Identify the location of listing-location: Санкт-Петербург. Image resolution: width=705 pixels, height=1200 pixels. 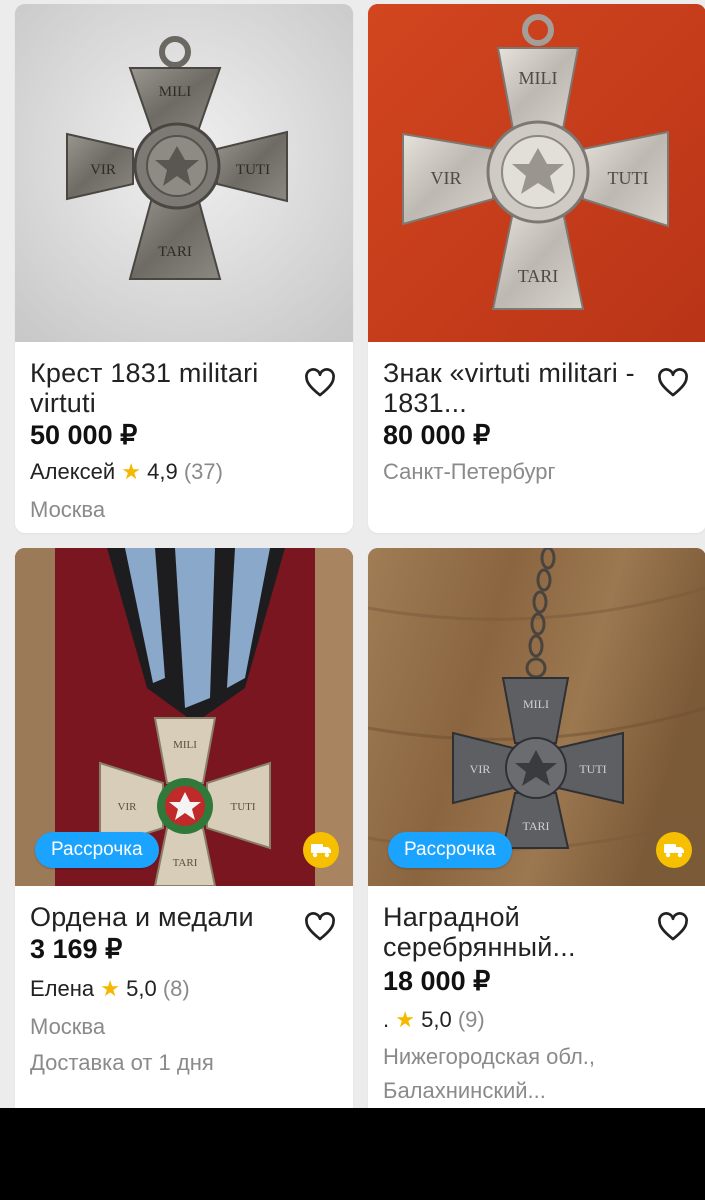
(469, 471).